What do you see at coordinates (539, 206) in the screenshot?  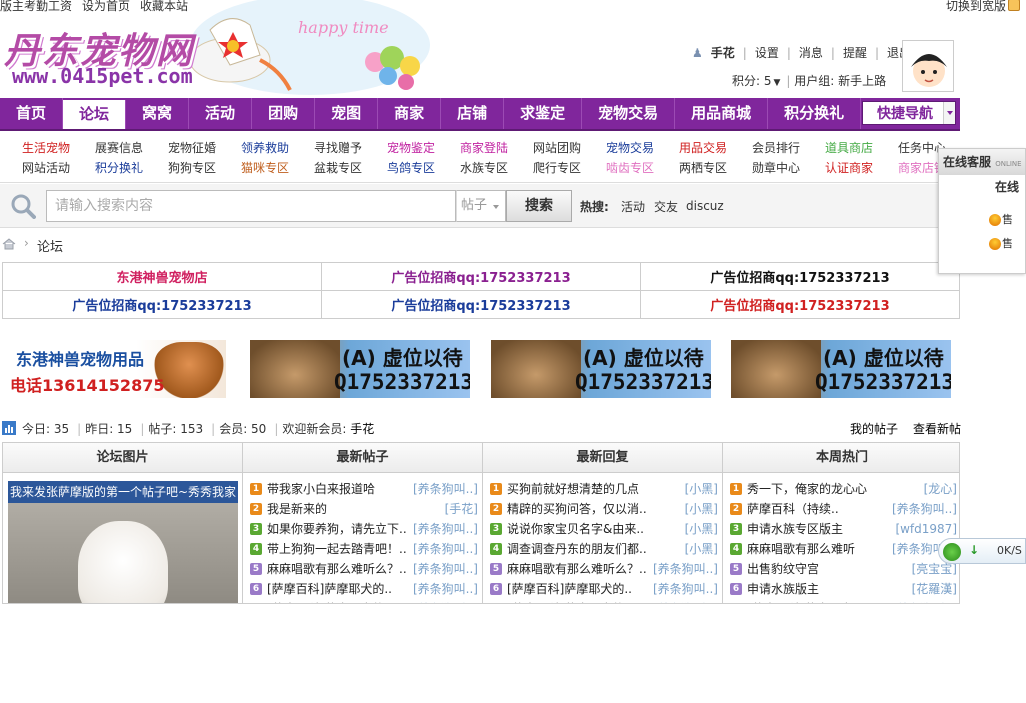 I see `search-button: 搜索` at bounding box center [539, 206].